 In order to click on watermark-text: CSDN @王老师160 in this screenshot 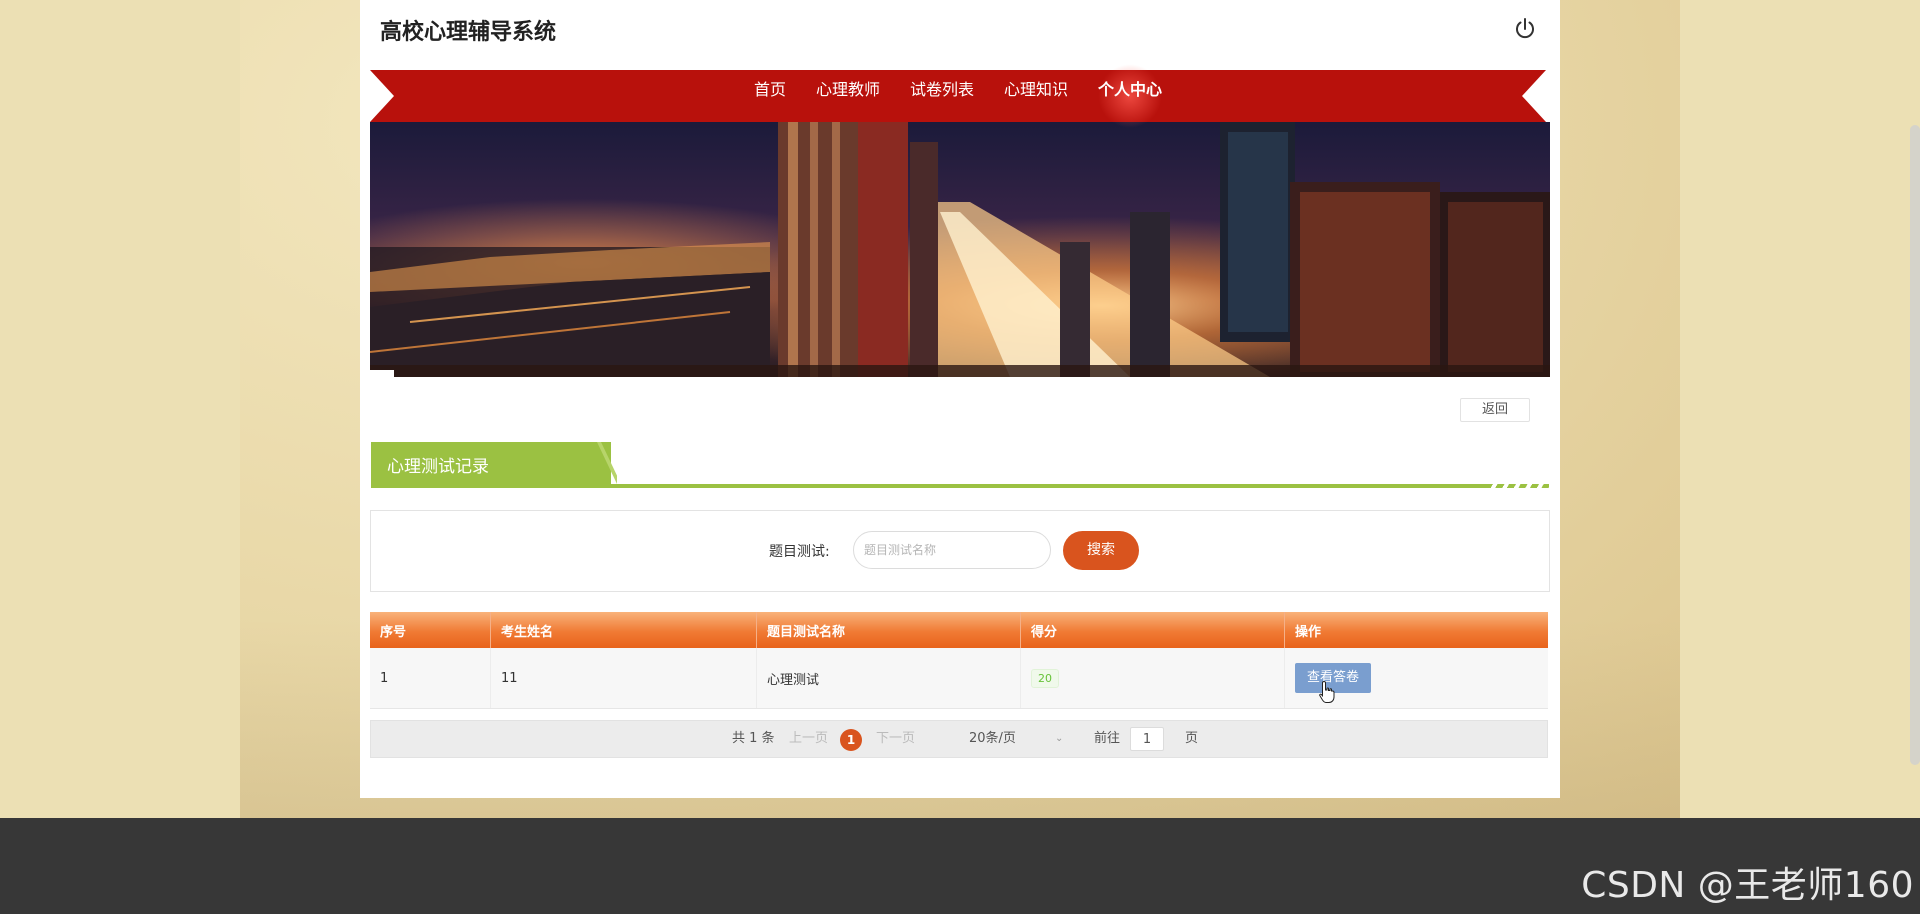, I will do `click(1747, 885)`.